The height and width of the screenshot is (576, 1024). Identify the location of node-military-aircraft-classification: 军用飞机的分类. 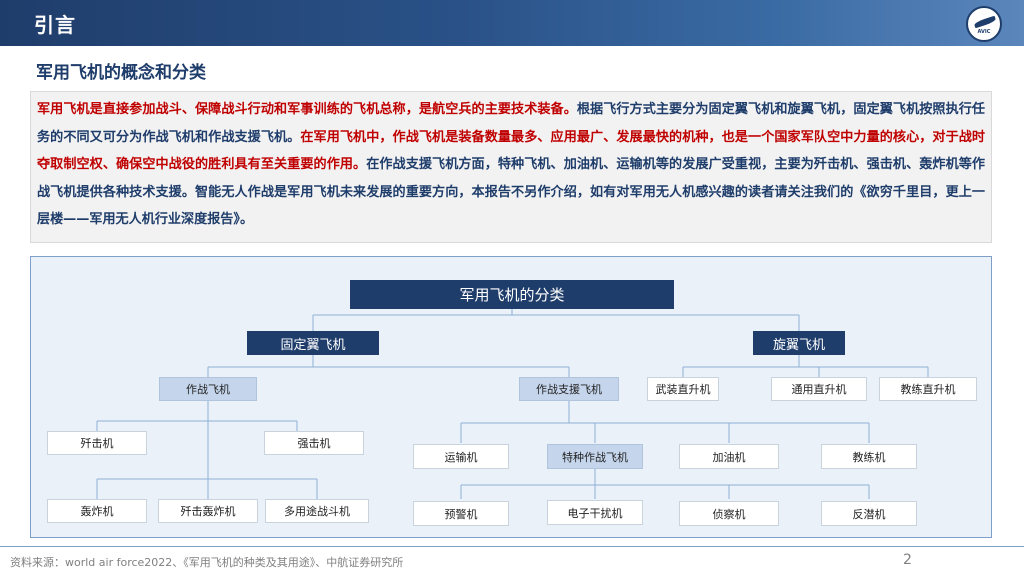
(512, 294).